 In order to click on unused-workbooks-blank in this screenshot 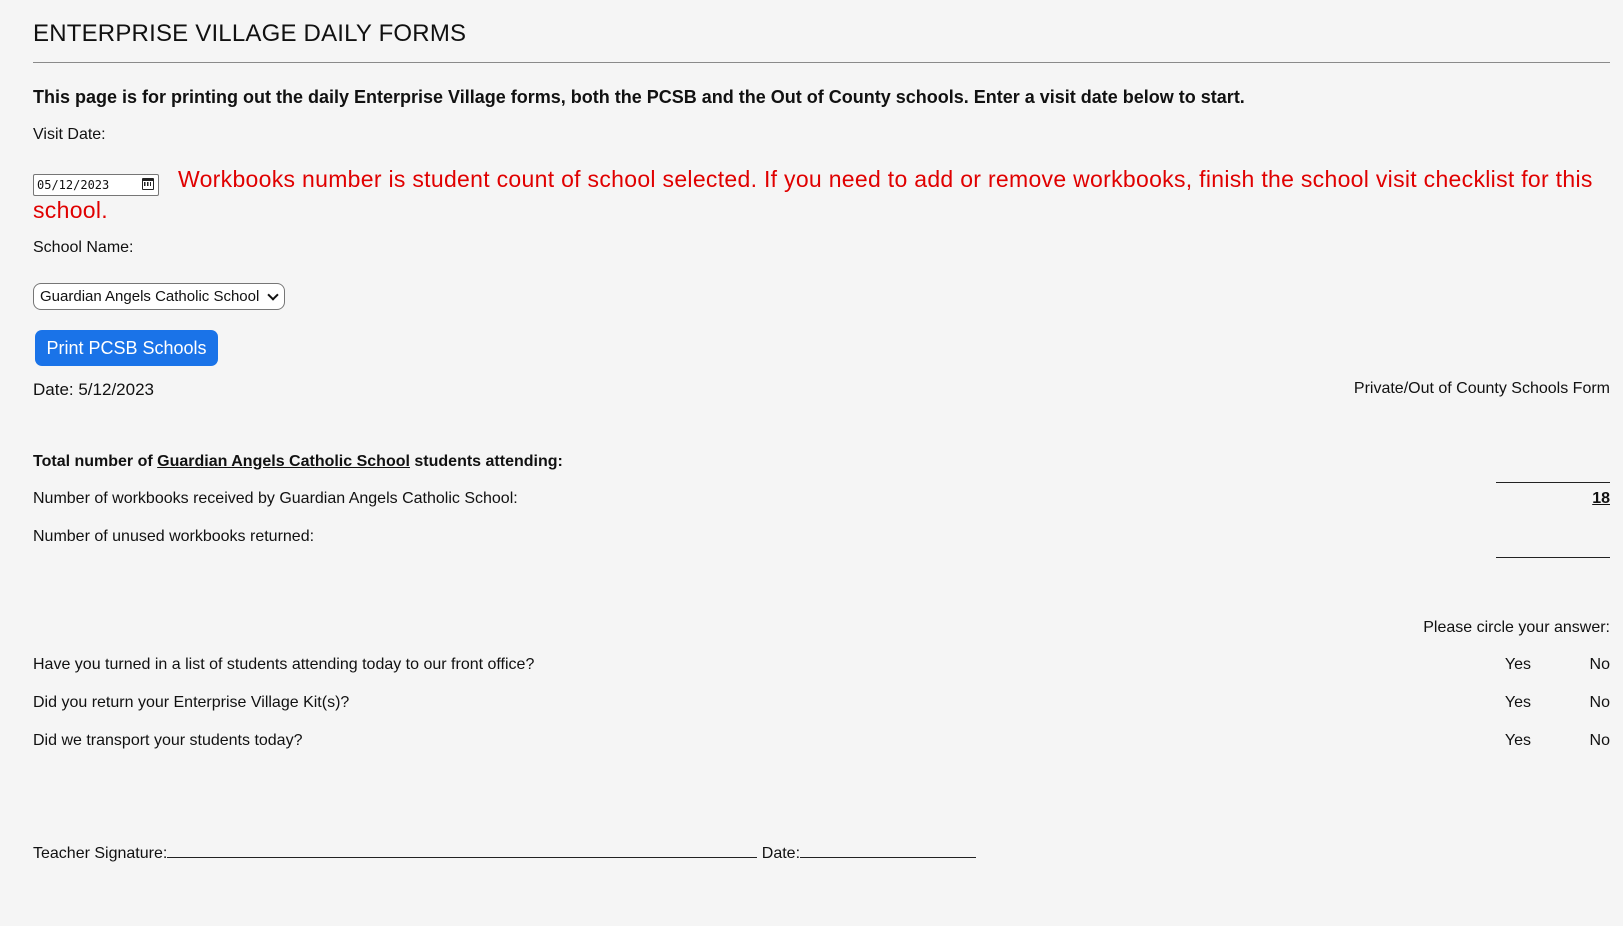, I will do `click(1553, 557)`.